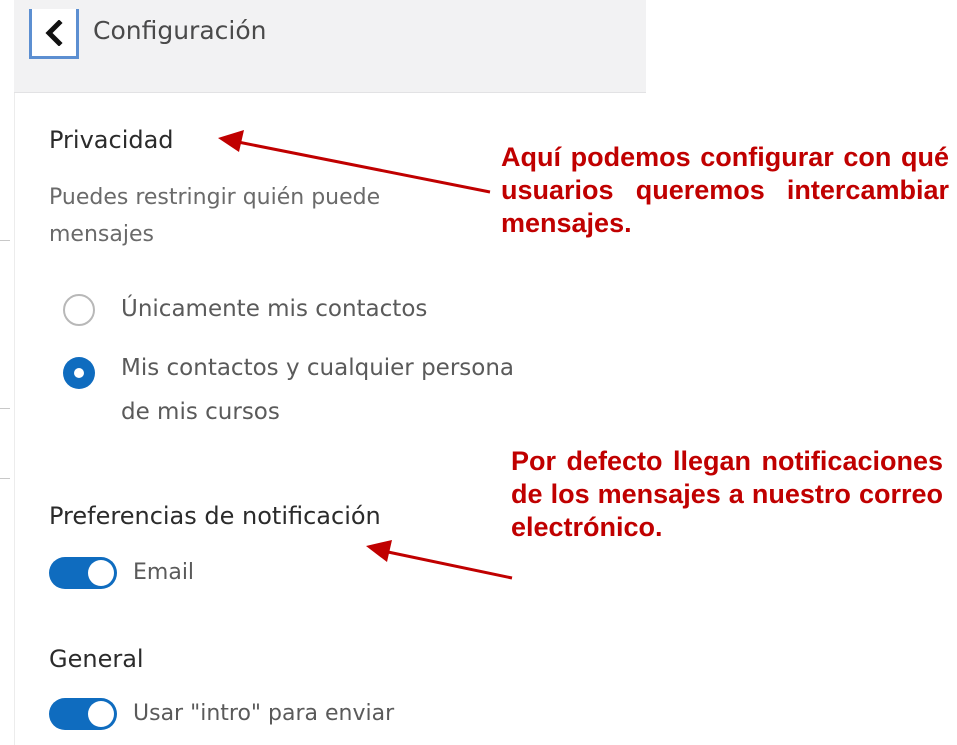 The image size is (957, 745). Describe the element at coordinates (450, 565) in the screenshot. I see `notifications-arrow-line` at that location.